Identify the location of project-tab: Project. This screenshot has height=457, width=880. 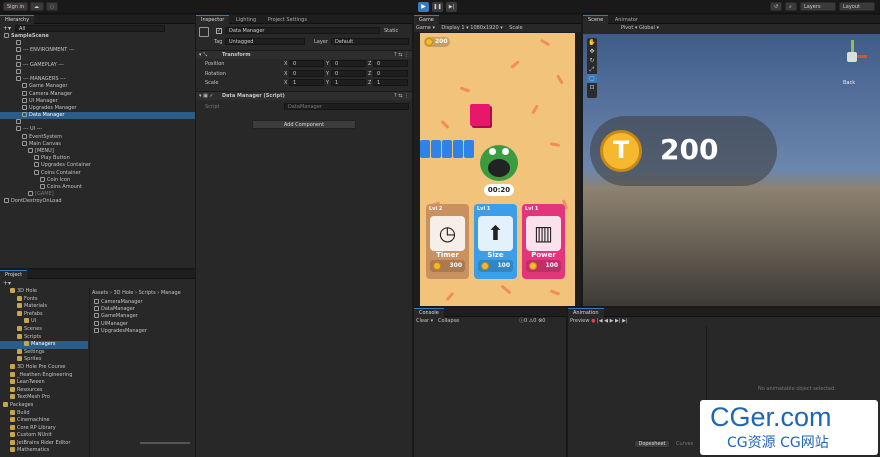
(14, 275).